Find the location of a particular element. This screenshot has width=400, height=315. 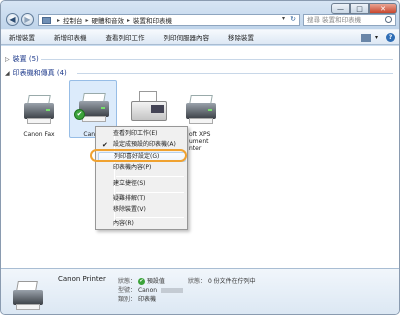

details-model: 型號： Canon is located at coordinates (151, 289).